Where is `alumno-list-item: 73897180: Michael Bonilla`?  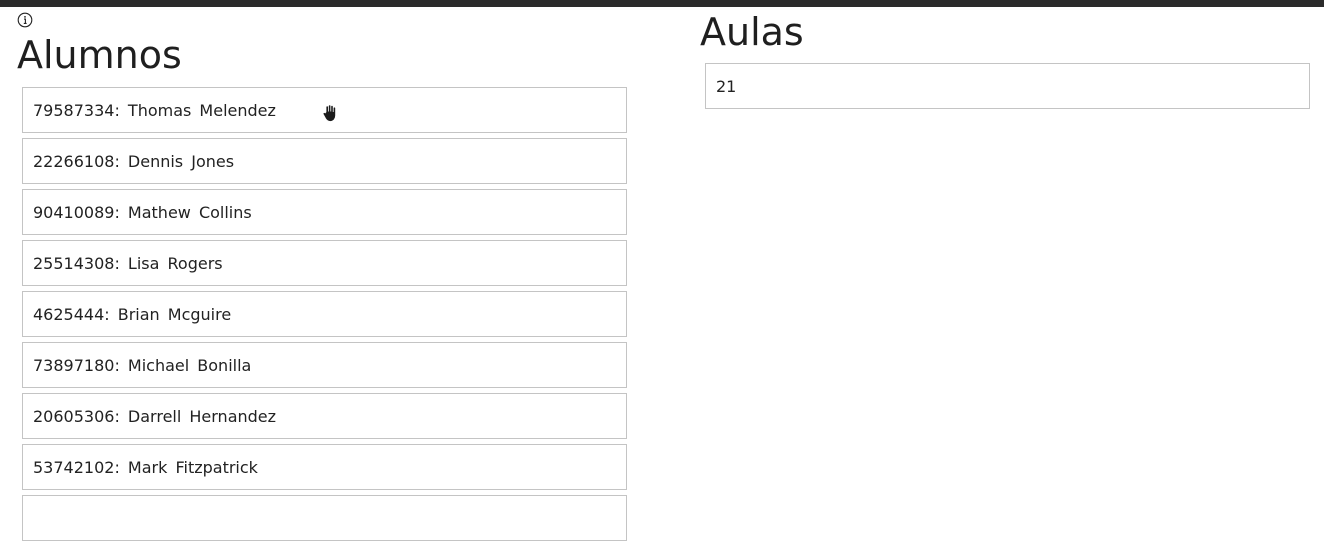
alumno-list-item: 73897180: Michael Bonilla is located at coordinates (324, 365).